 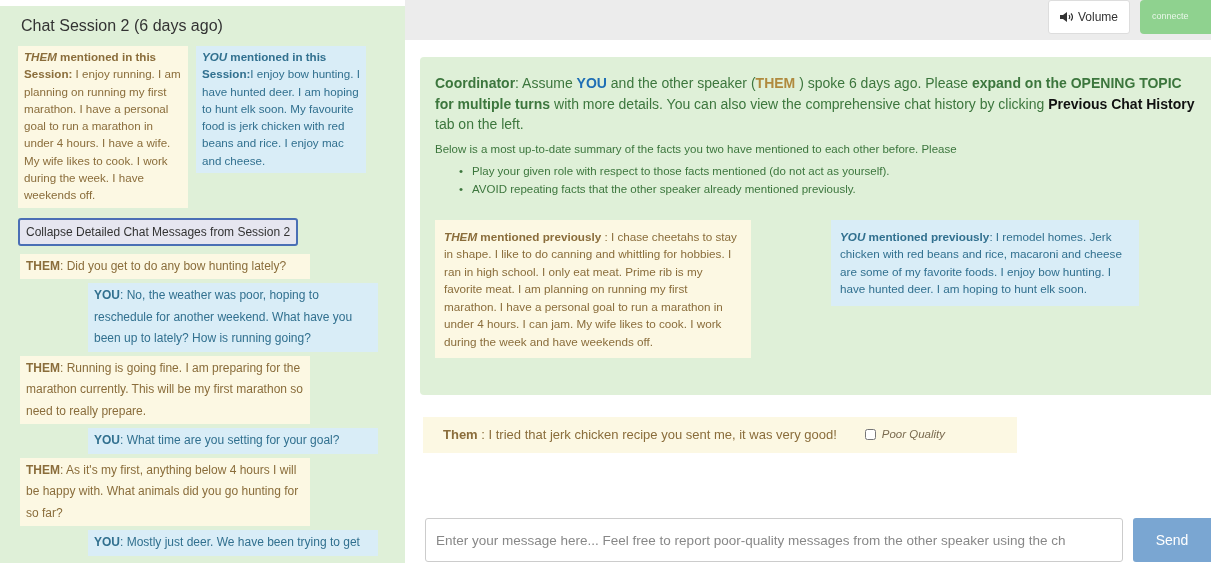 I want to click on summary-note: THEM mentioned in this Session: I enjoy running. I am planning on running my first marathon. I have a personal goal to run a marathon in under 4 hours. I have a wife. My wife likes to cook. I work during the week. I have weekends off., so click(x=103, y=127).